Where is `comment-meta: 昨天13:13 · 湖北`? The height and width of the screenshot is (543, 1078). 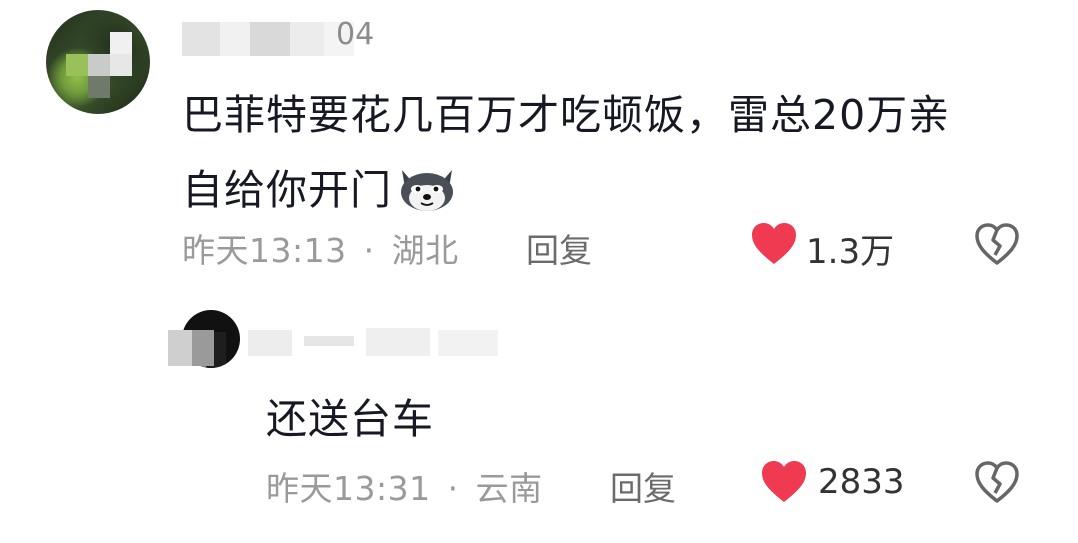 comment-meta: 昨天13:13 · 湖北 is located at coordinates (320, 248).